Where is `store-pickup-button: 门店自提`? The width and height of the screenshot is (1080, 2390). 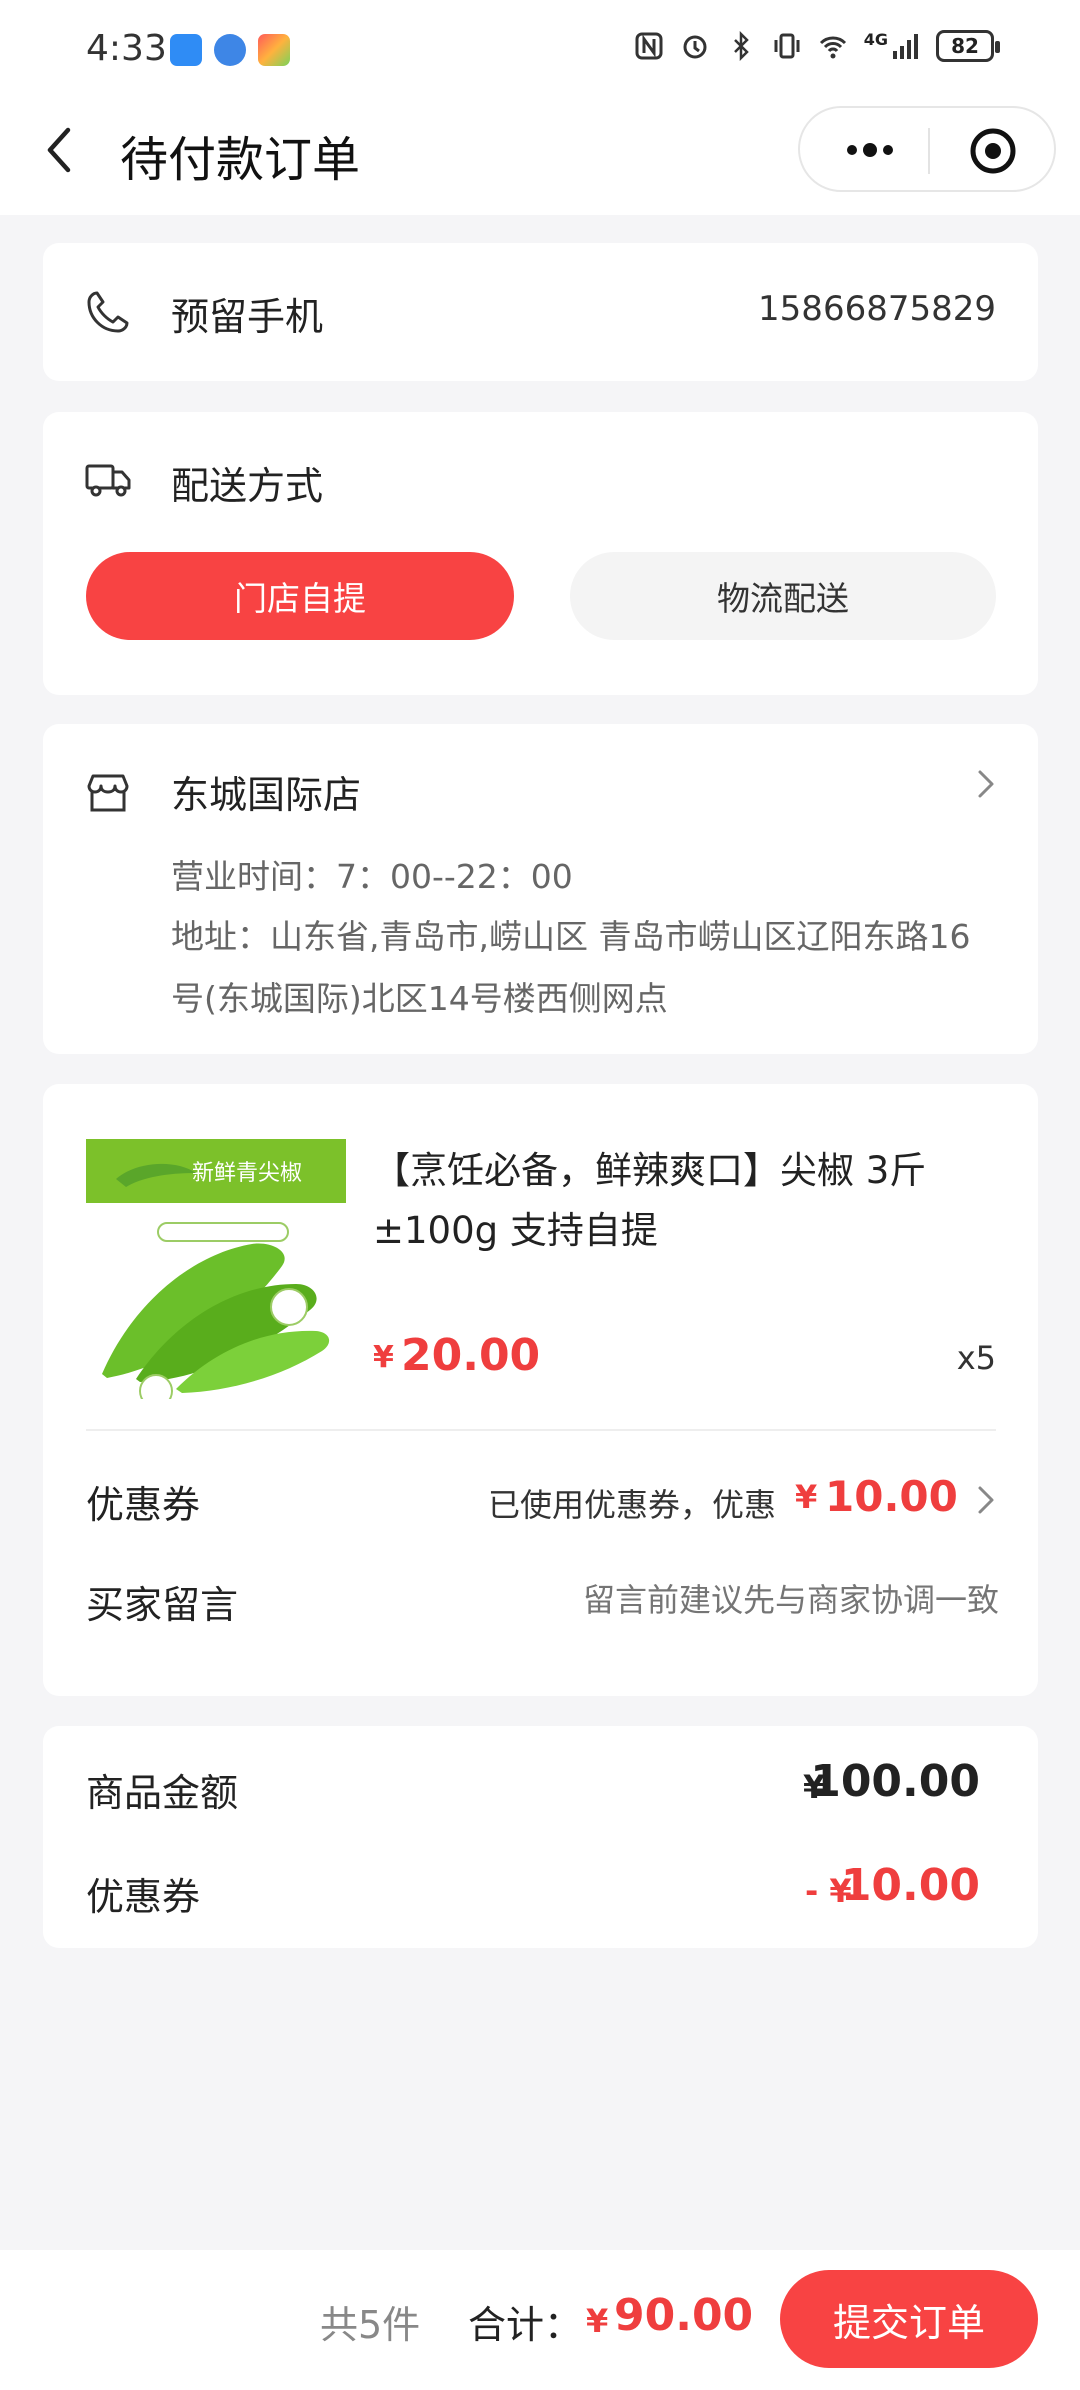 store-pickup-button: 门店自提 is located at coordinates (300, 596).